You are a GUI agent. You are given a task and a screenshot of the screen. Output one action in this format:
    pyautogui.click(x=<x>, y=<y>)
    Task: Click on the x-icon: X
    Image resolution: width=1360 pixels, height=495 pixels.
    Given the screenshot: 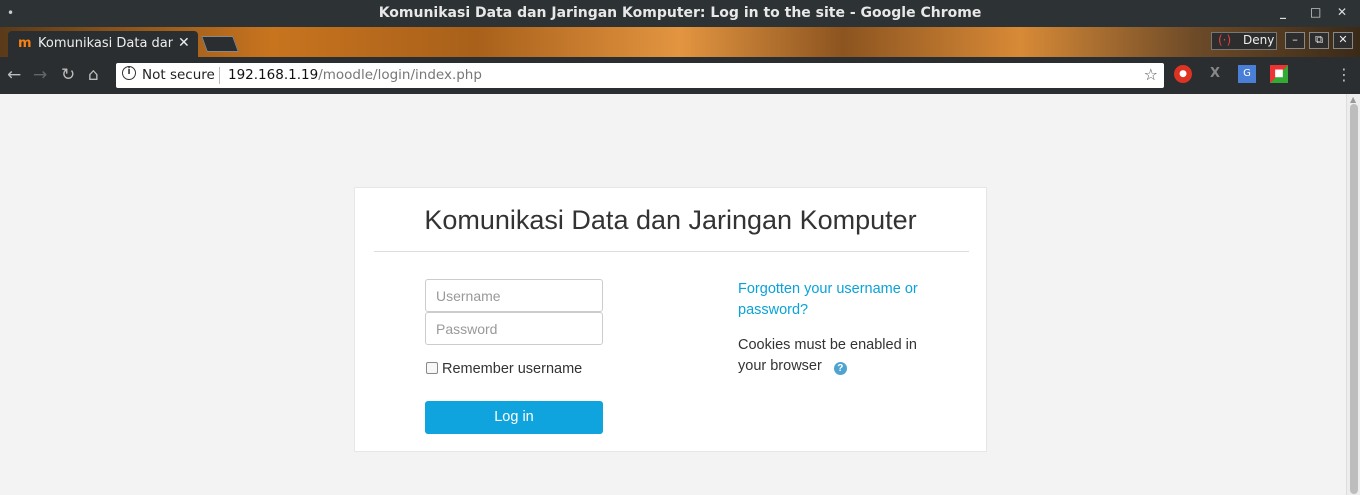 What is the action you would take?
    pyautogui.click(x=1215, y=74)
    